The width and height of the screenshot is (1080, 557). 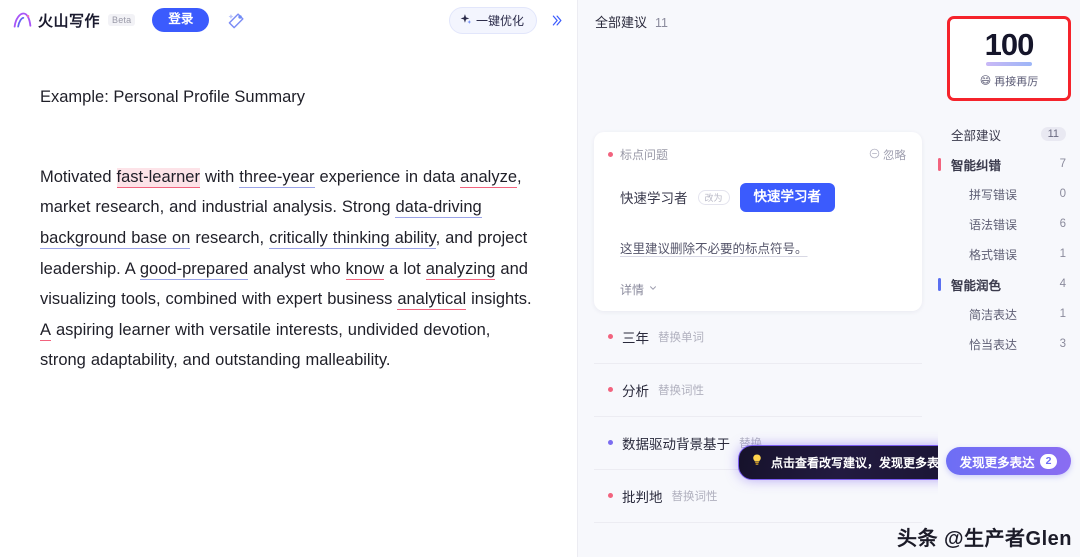 What do you see at coordinates (976, 135) in the screenshot?
I see `category-label: 全部建议` at bounding box center [976, 135].